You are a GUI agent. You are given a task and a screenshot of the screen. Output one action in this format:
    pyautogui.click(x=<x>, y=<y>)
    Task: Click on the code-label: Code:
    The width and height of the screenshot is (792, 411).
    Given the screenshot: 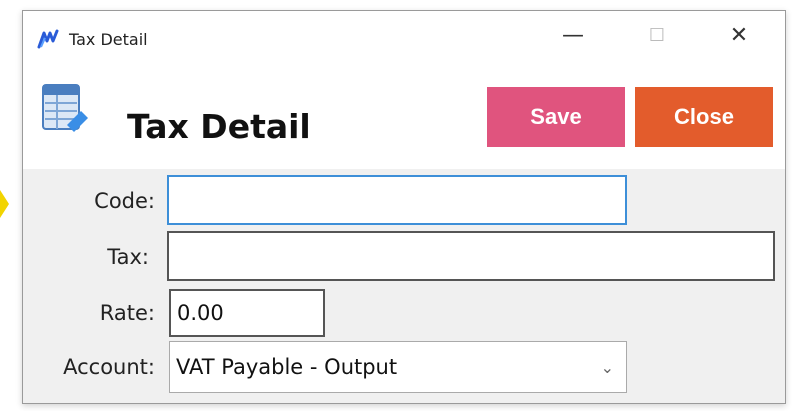 What is the action you would take?
    pyautogui.click(x=124, y=201)
    